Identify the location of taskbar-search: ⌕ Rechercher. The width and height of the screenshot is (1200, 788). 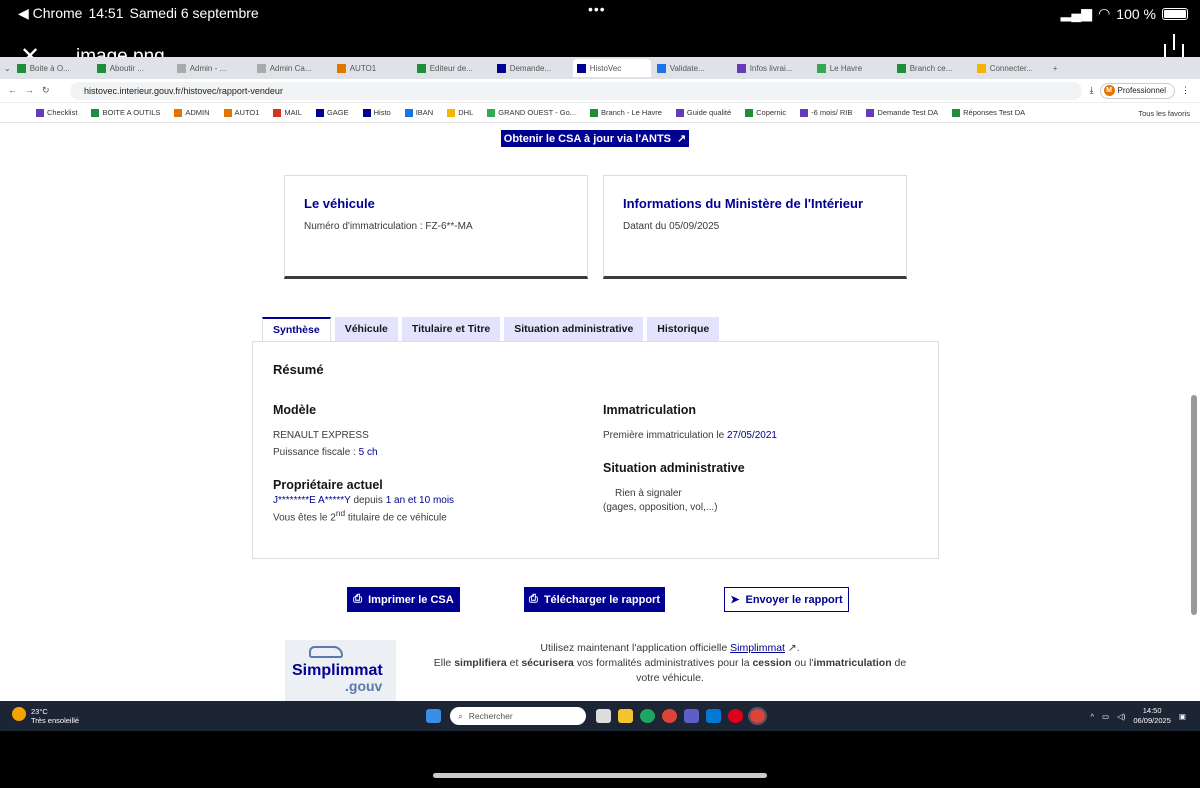
(518, 716).